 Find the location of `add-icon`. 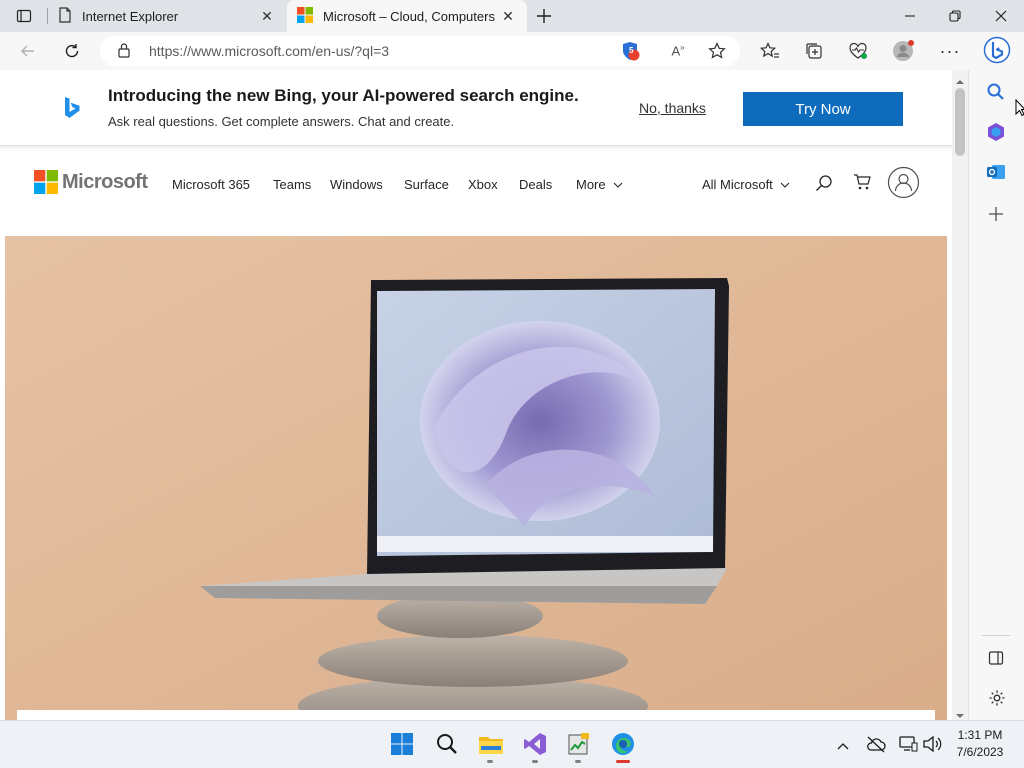

add-icon is located at coordinates (996, 216).